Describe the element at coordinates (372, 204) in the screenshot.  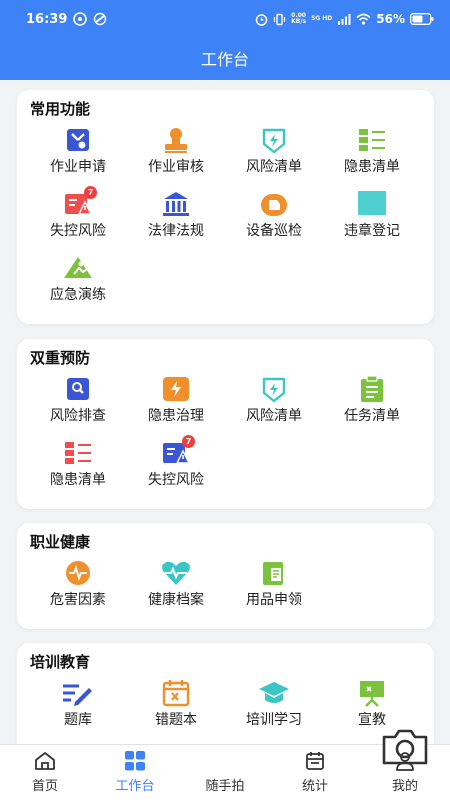
I see `square-icon` at that location.